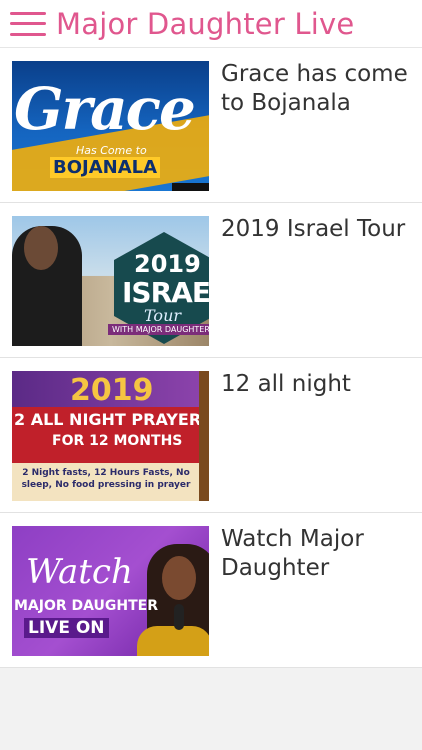  I want to click on video-thumbnail: Grace Has Come to BOJANALA, so click(110, 126).